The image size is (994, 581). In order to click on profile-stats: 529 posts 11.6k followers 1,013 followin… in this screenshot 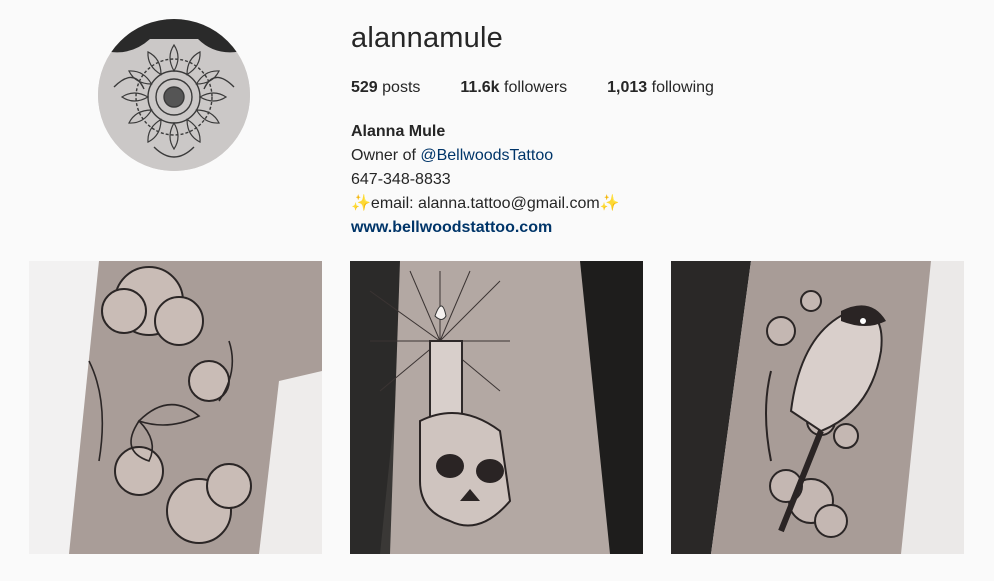, I will do `click(552, 88)`.